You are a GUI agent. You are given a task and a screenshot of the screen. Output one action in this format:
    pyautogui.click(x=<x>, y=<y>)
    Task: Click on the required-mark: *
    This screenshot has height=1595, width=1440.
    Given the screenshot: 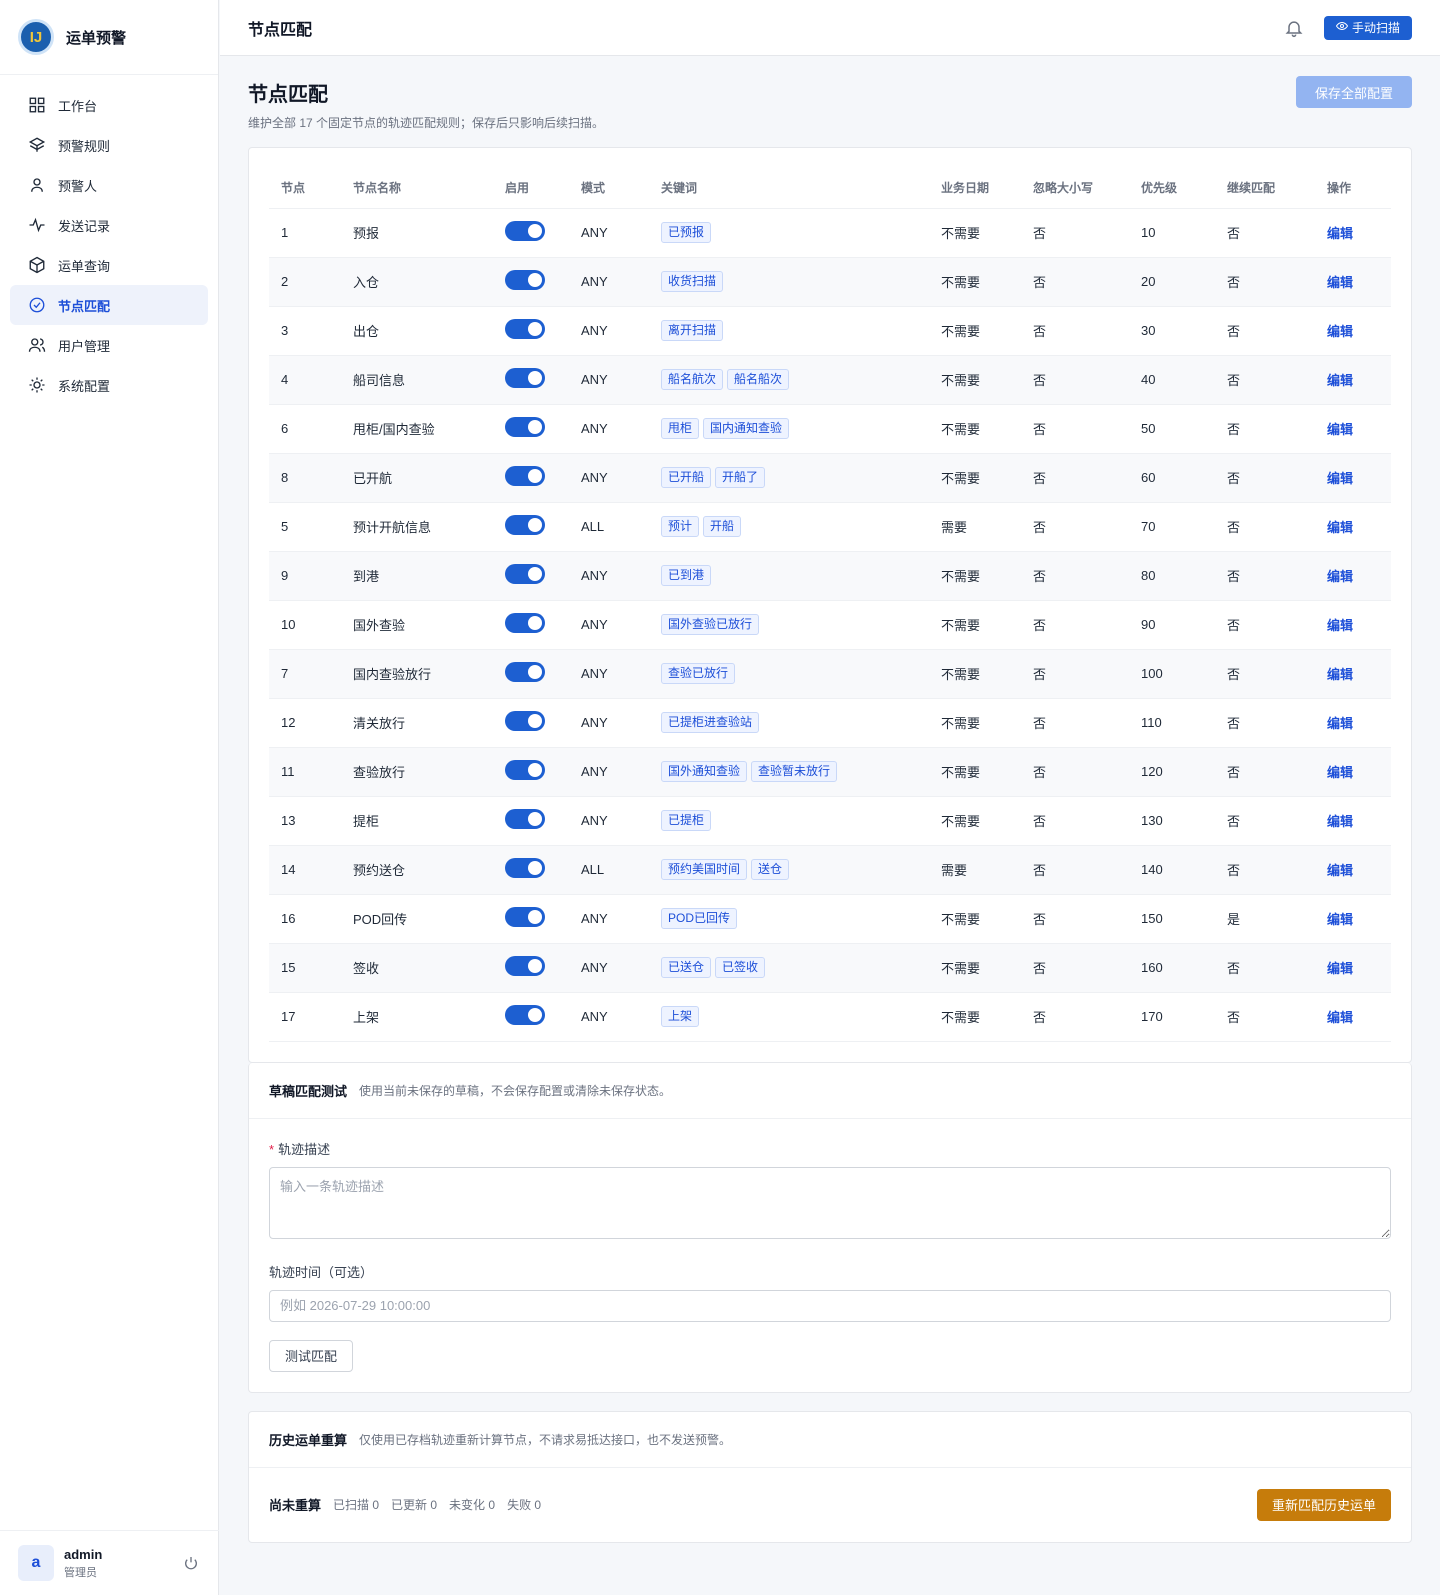 What is the action you would take?
    pyautogui.click(x=272, y=1149)
    